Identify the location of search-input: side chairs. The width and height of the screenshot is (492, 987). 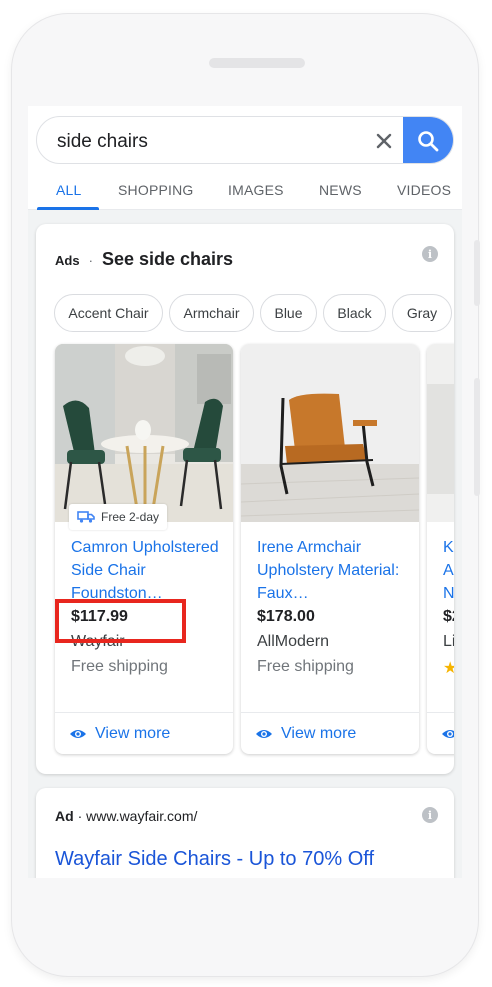
(102, 142).